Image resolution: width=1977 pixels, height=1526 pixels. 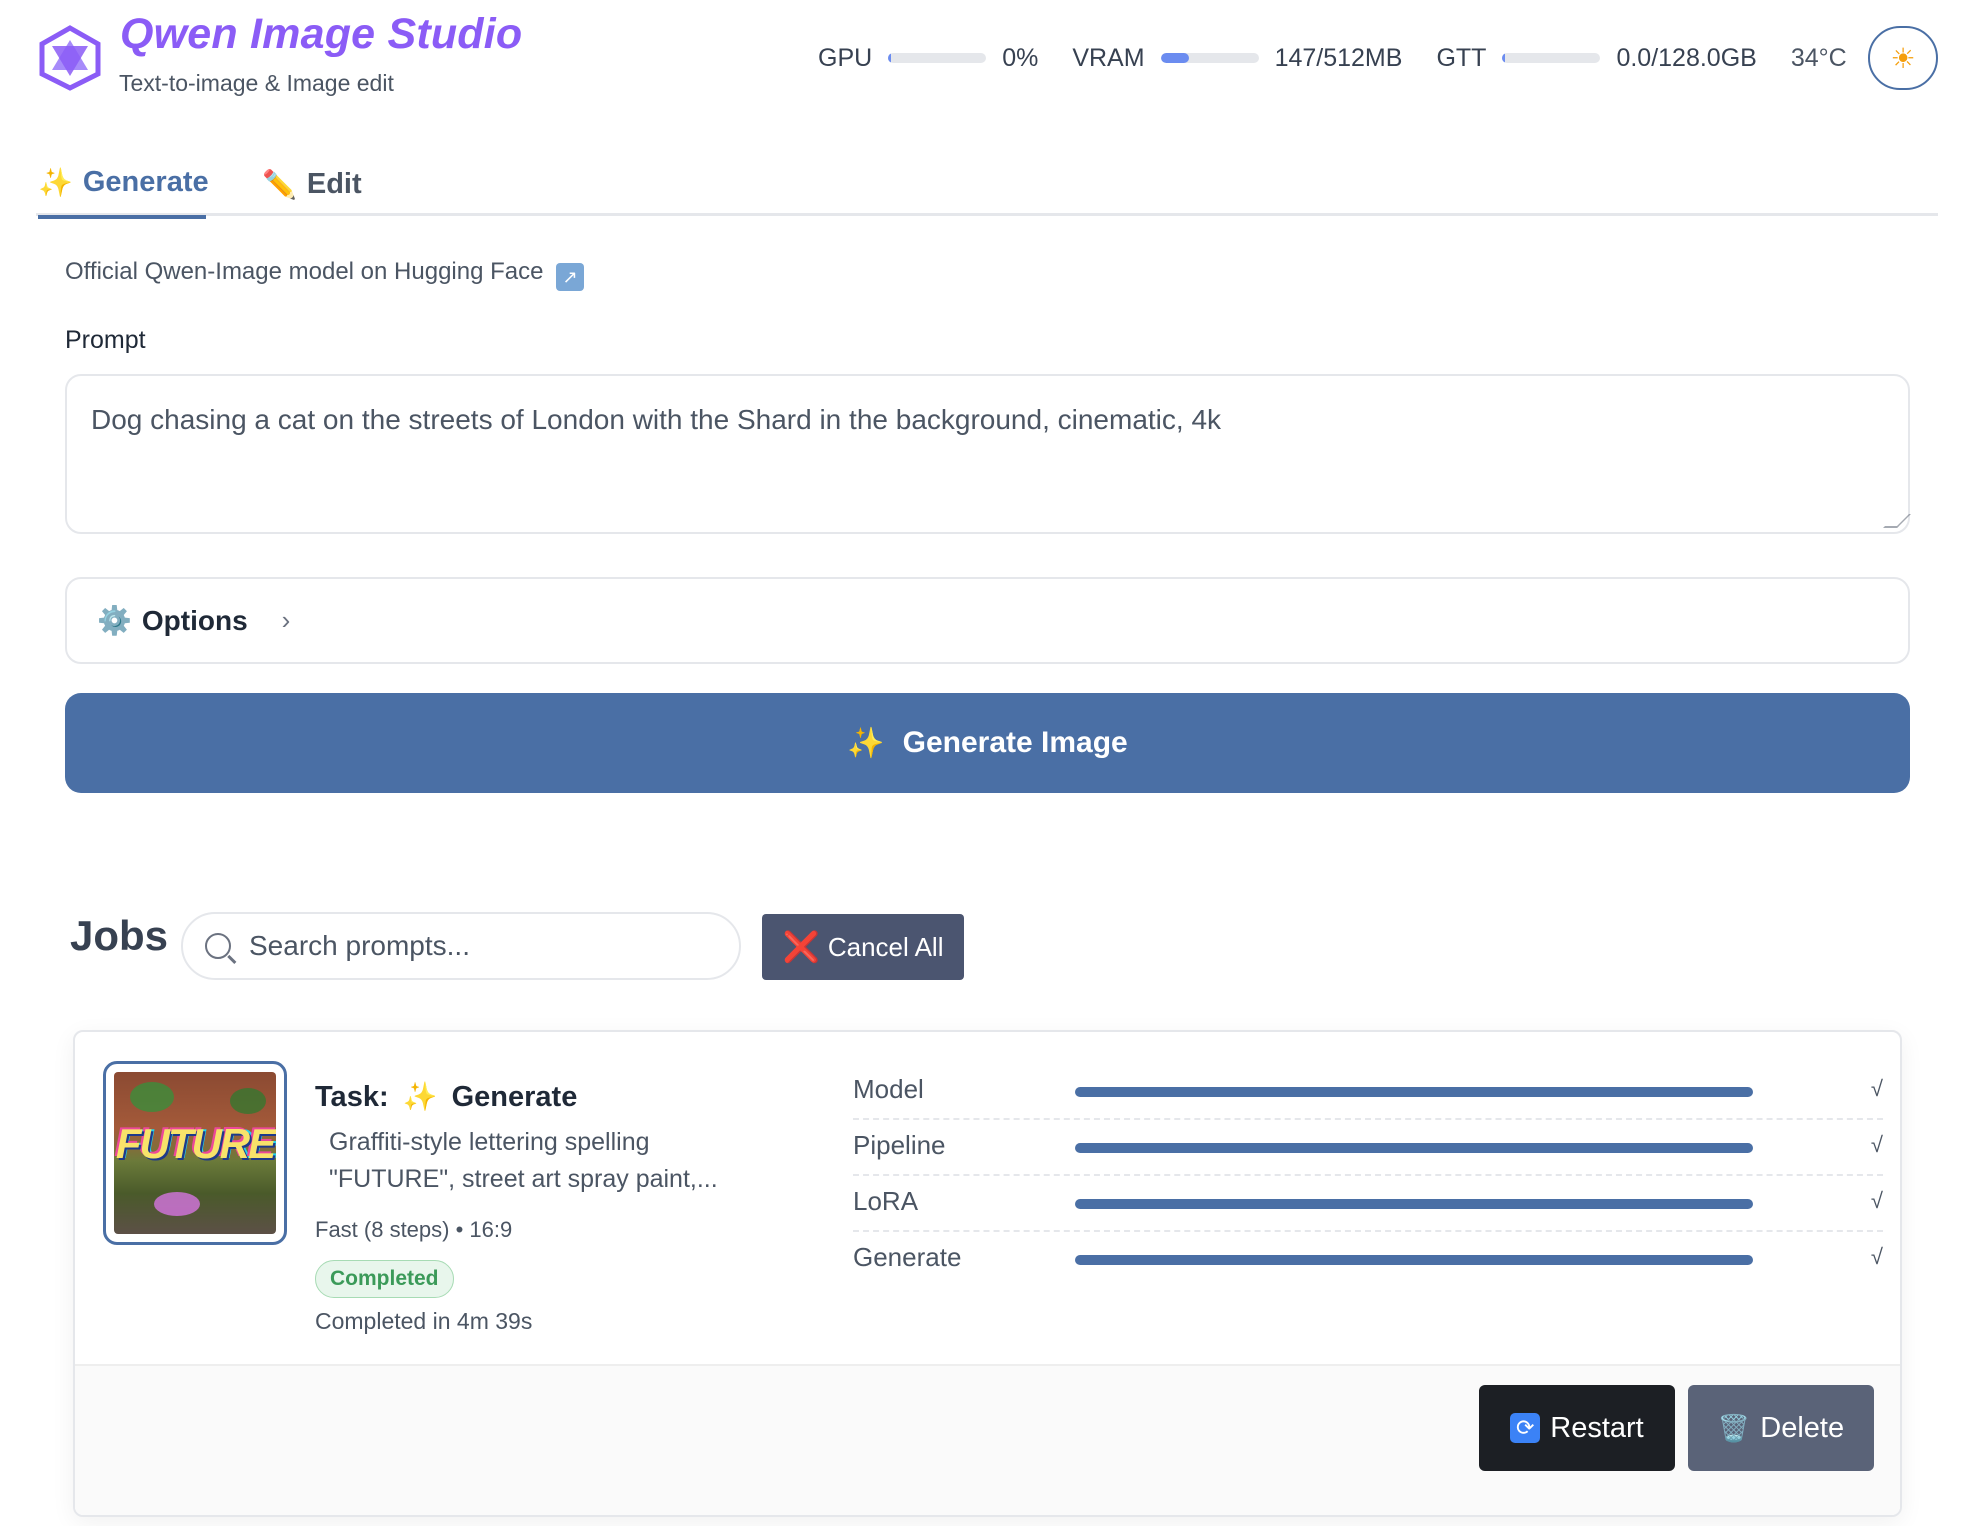 What do you see at coordinates (321, 34) in the screenshot?
I see `app-title: Qwen Image Studio` at bounding box center [321, 34].